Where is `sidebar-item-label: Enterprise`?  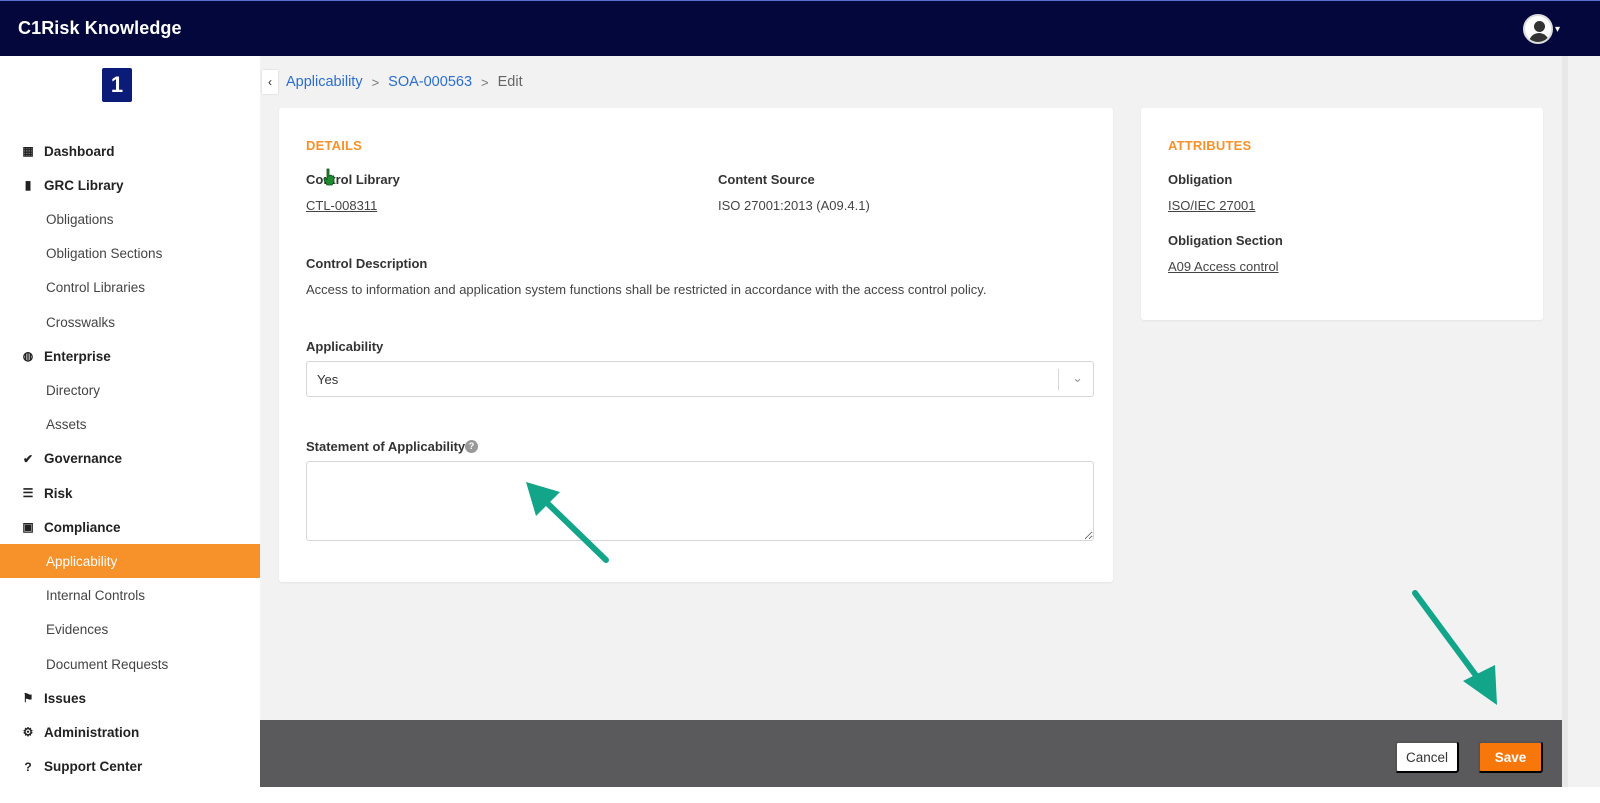
sidebar-item-label: Enterprise is located at coordinates (77, 356).